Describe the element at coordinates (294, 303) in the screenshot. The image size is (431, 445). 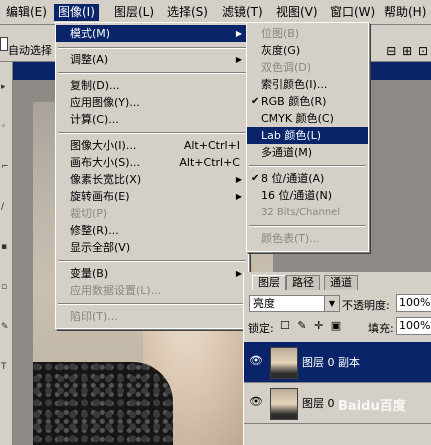
I see `blend-mode-select: 亮度 ▼` at that location.